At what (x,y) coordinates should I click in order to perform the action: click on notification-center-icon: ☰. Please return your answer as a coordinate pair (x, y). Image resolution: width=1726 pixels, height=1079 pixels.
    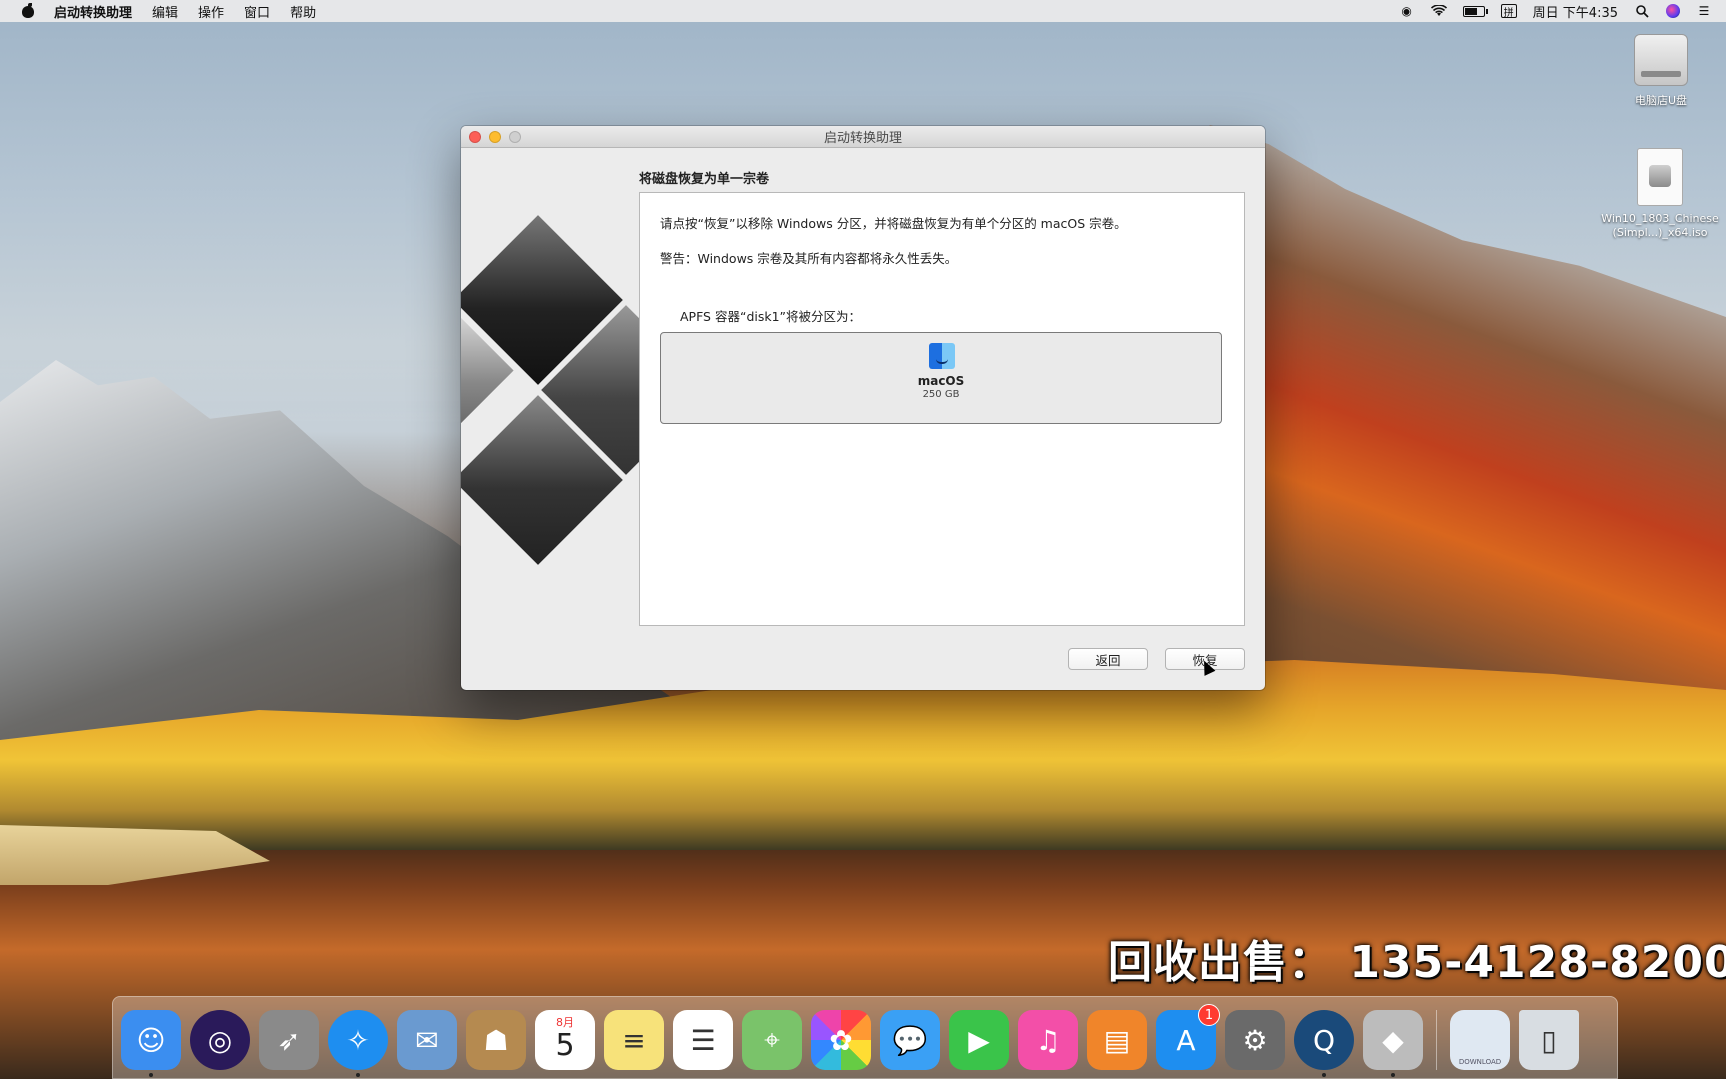
    Looking at the image, I should click on (1704, 11).